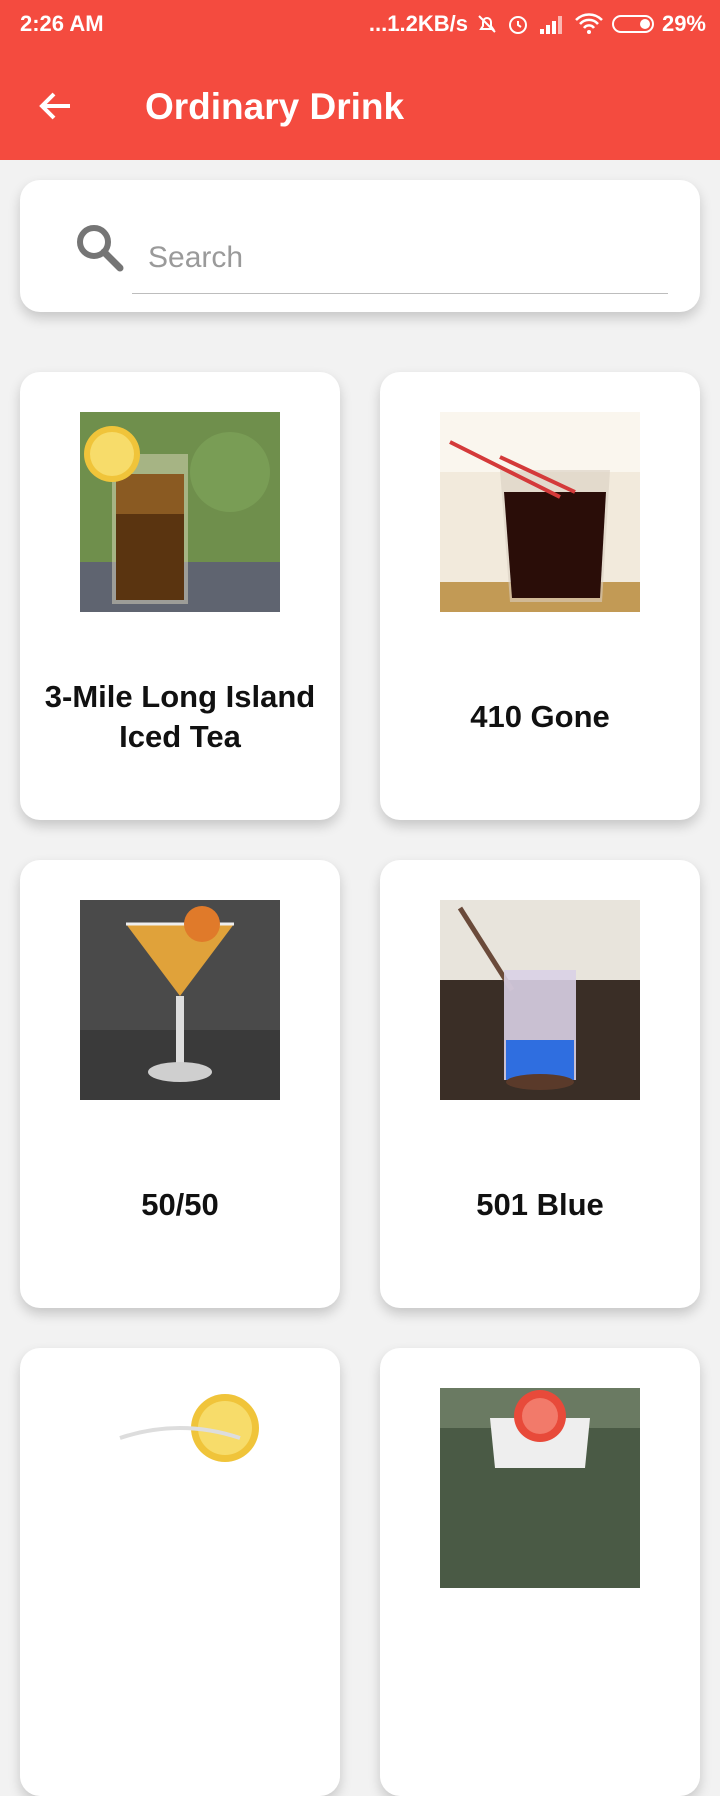 The width and height of the screenshot is (720, 1796). What do you see at coordinates (589, 23) in the screenshot?
I see `wifi-icon` at bounding box center [589, 23].